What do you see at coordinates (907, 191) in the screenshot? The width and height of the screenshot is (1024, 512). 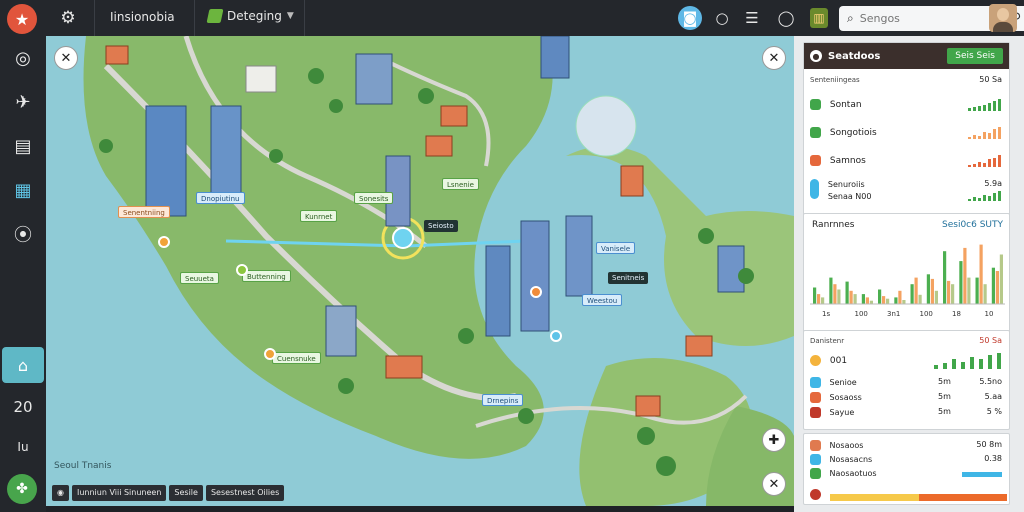 I see `status-row: Senuroiis Senaa N00 5.9a` at bounding box center [907, 191].